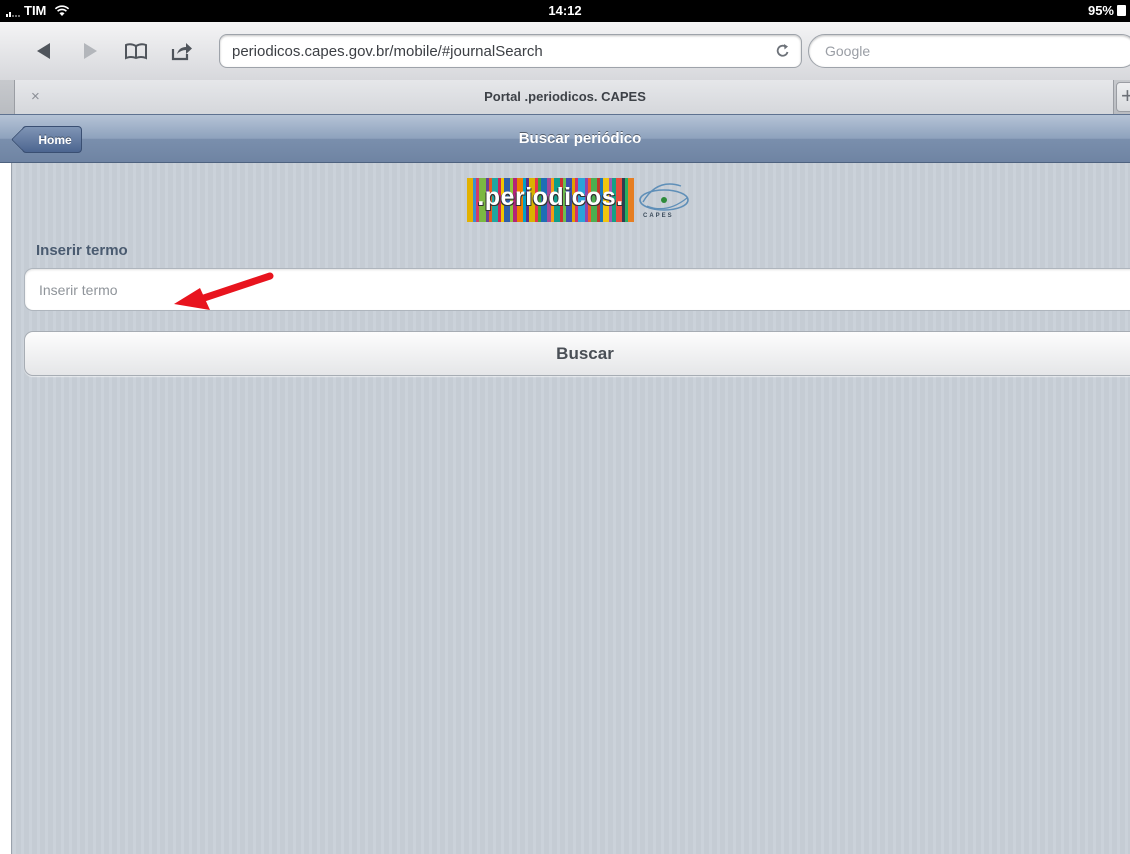 The height and width of the screenshot is (854, 1130). I want to click on periodicos-capes-logo: .periodicos. CAPES, so click(582, 201).